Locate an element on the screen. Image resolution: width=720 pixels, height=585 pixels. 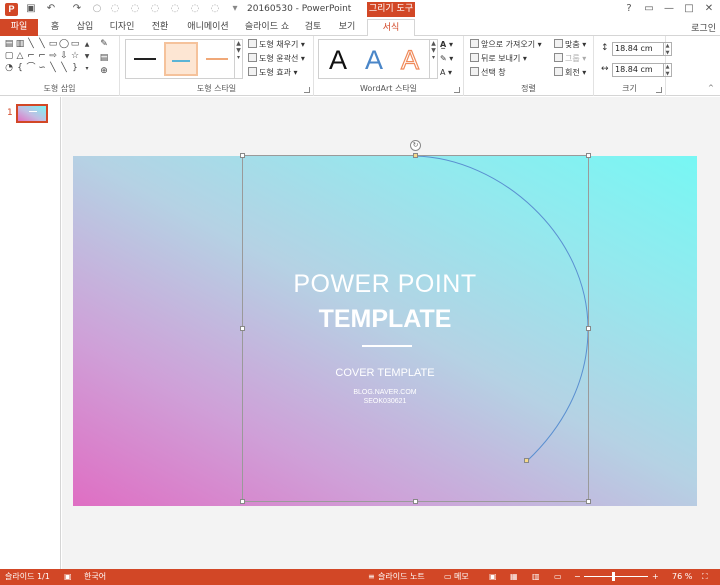
tab-insert: 삽입 is located at coordinates (85, 27).